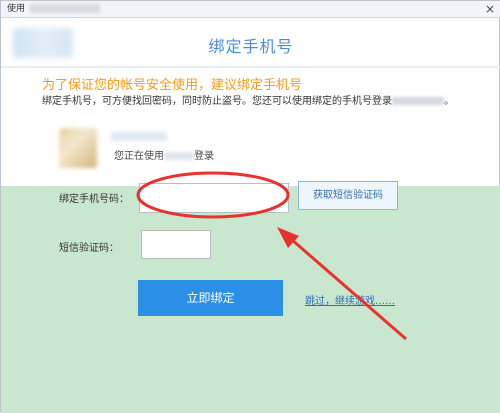 The image size is (500, 413). What do you see at coordinates (348, 195) in the screenshot?
I see `get-sms-code-button: 获取短信验证码` at bounding box center [348, 195].